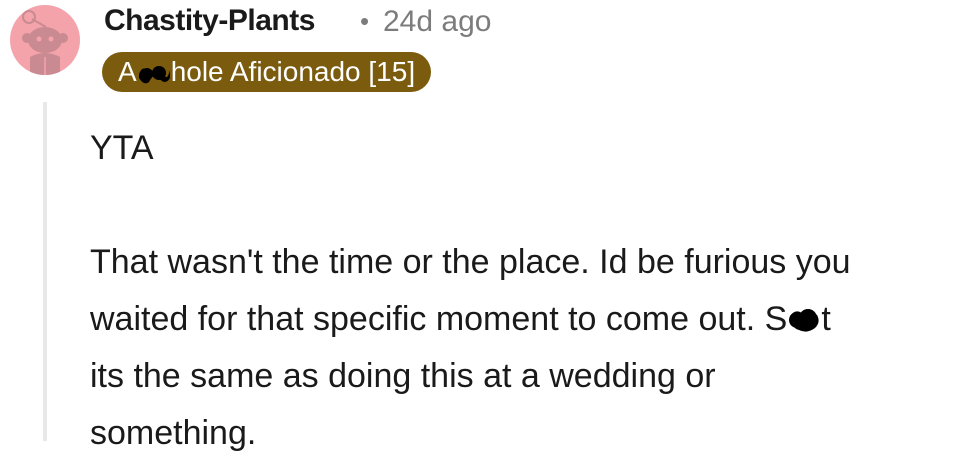  What do you see at coordinates (122, 148) in the screenshot?
I see `comment-paragraph: YTA` at bounding box center [122, 148].